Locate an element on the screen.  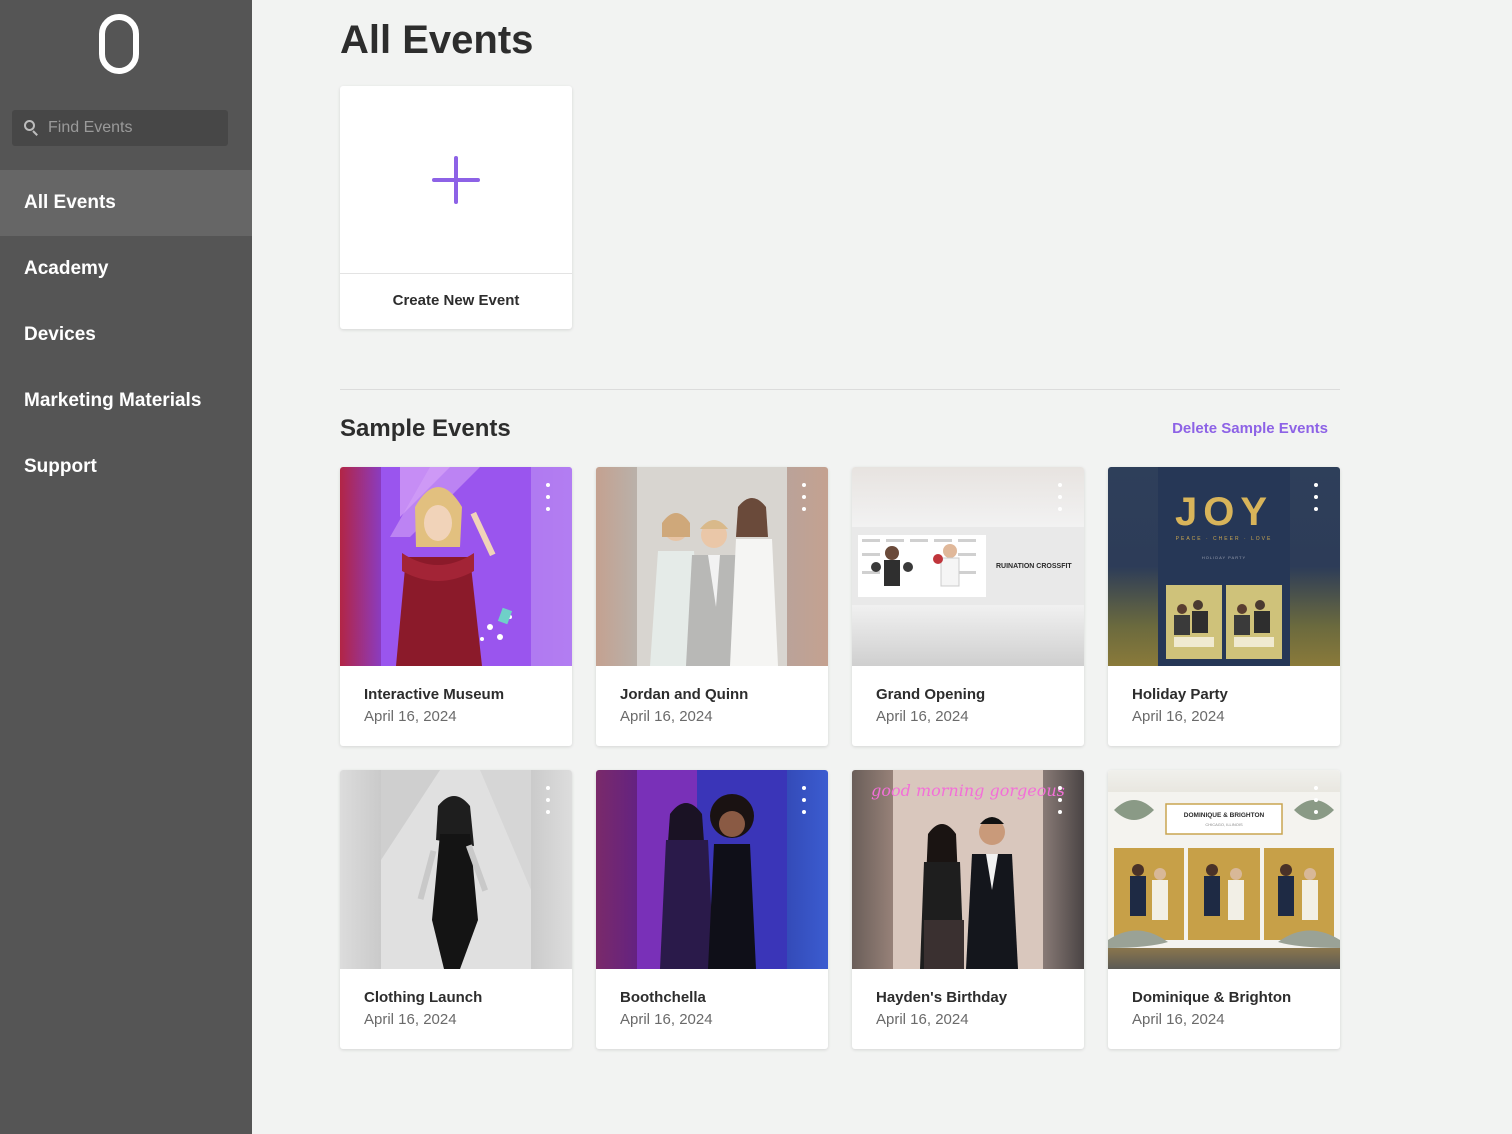
plus-icon is located at coordinates (456, 180).